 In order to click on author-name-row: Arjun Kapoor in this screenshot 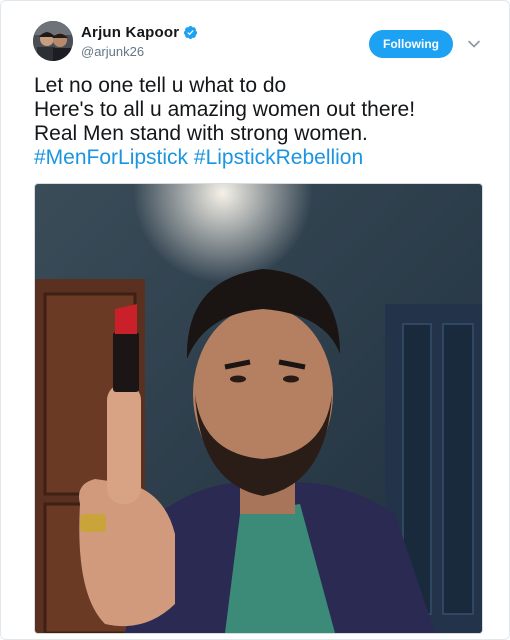, I will do `click(139, 32)`.